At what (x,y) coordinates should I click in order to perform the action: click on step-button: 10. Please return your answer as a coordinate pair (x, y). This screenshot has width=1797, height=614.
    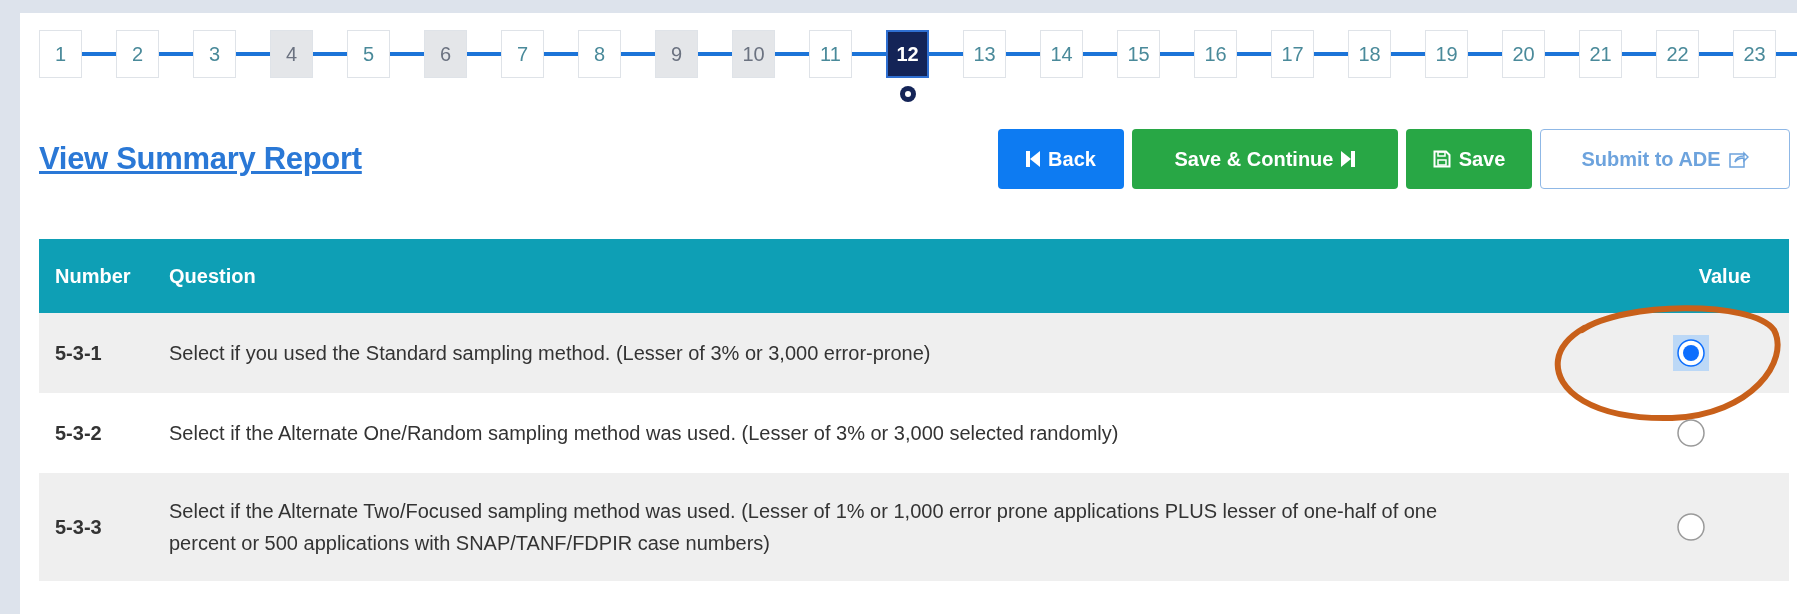
    Looking at the image, I should click on (753, 54).